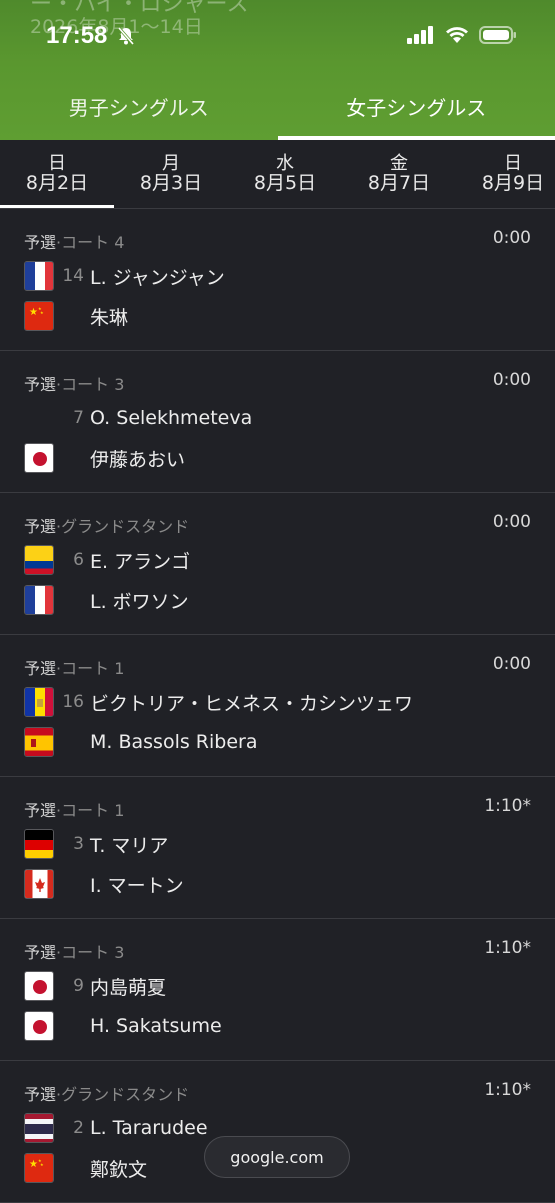 The height and width of the screenshot is (1203, 555). I want to click on match-round: 予選·グランドスタンド, so click(106, 525).